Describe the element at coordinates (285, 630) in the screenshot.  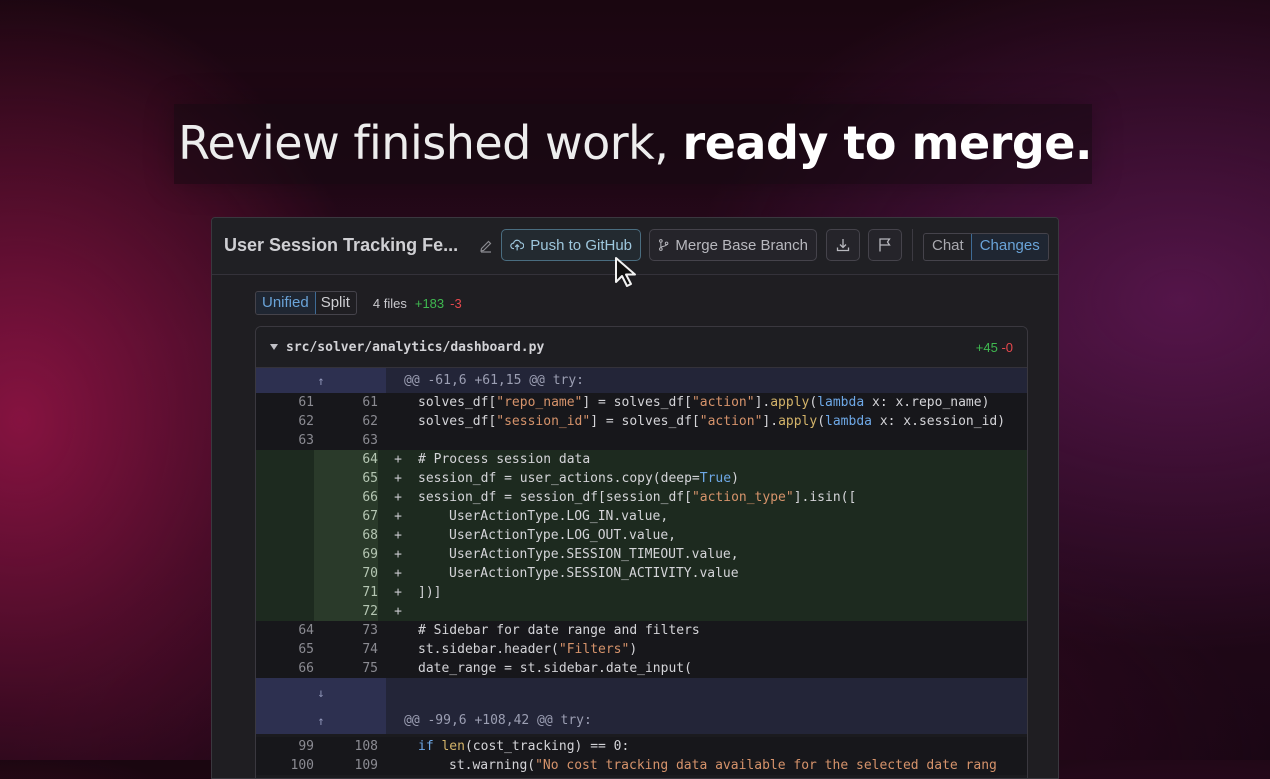
I see `old-line-number: 64` at that location.